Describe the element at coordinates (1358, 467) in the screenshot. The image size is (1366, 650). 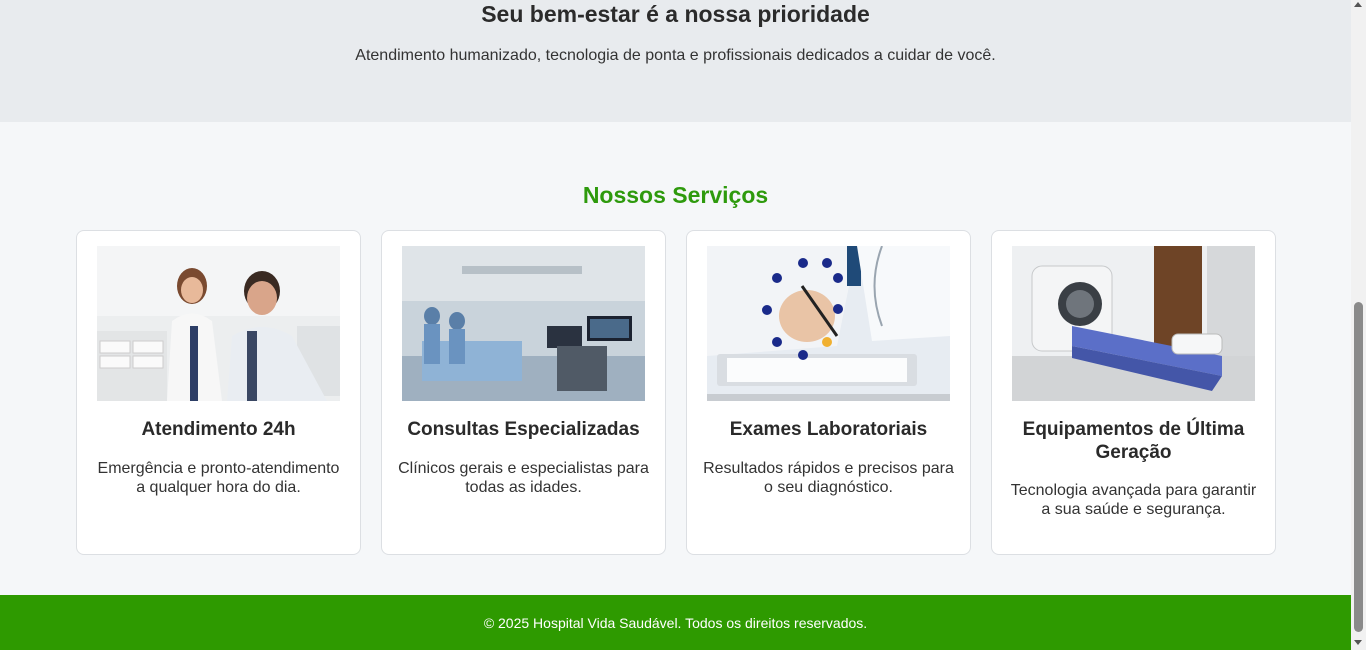
I see `scrollbar-thumb` at that location.